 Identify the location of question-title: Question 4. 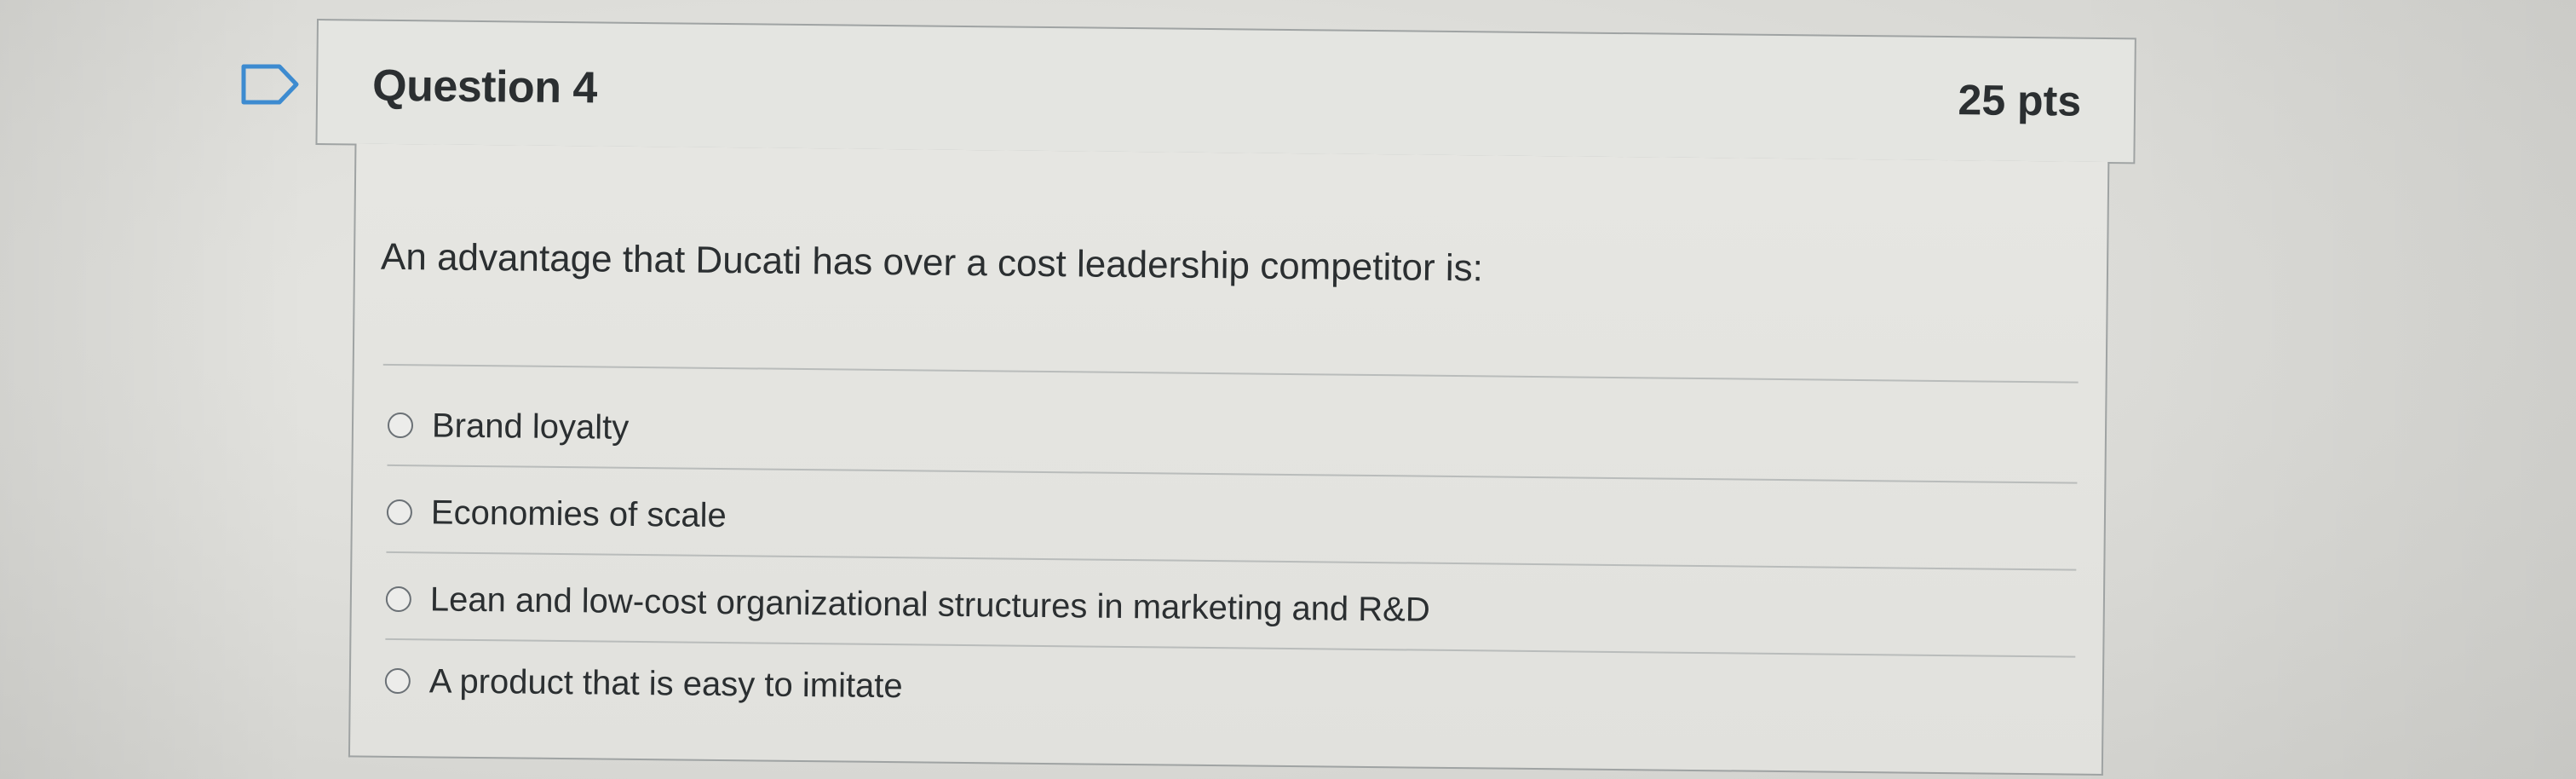
(485, 87).